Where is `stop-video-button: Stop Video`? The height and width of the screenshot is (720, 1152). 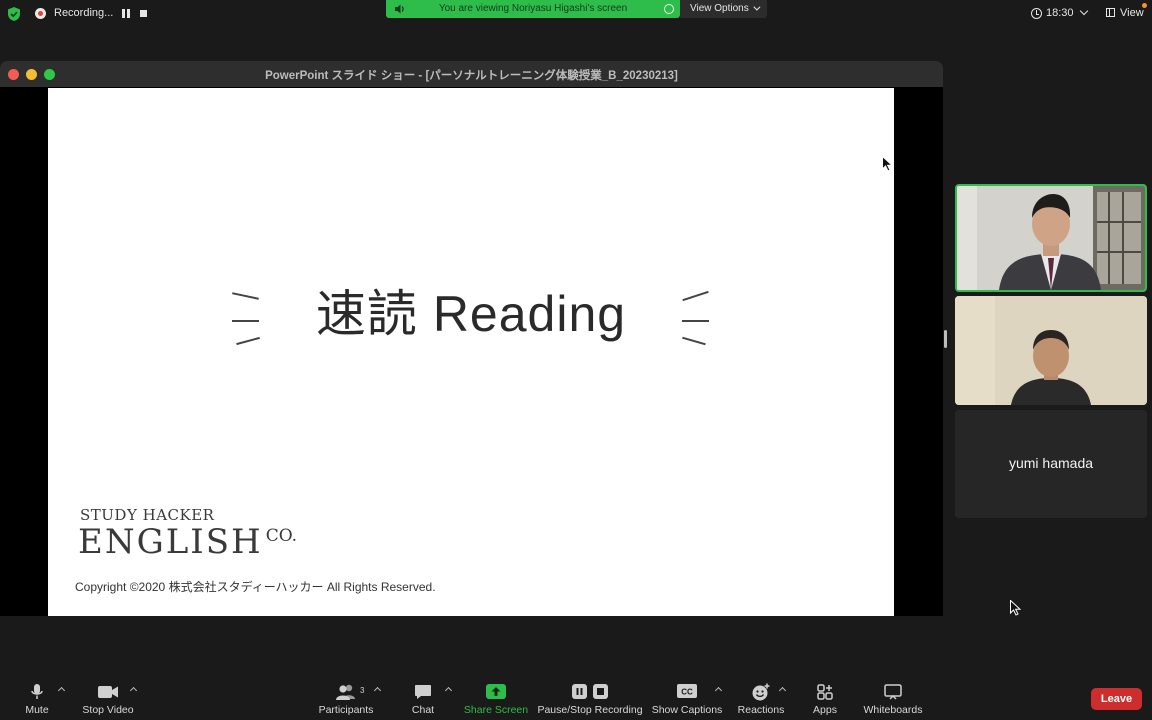 stop-video-button: Stop Video is located at coordinates (108, 698).